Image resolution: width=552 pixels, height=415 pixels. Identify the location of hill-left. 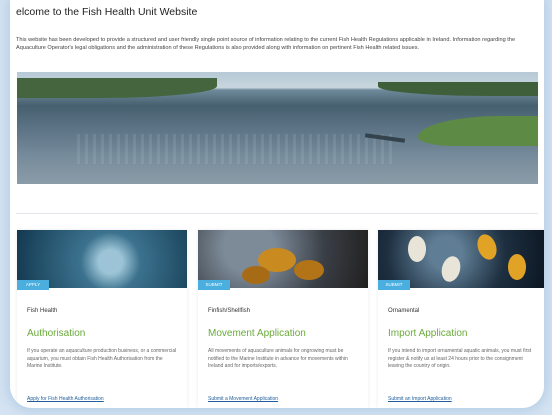
(117, 88).